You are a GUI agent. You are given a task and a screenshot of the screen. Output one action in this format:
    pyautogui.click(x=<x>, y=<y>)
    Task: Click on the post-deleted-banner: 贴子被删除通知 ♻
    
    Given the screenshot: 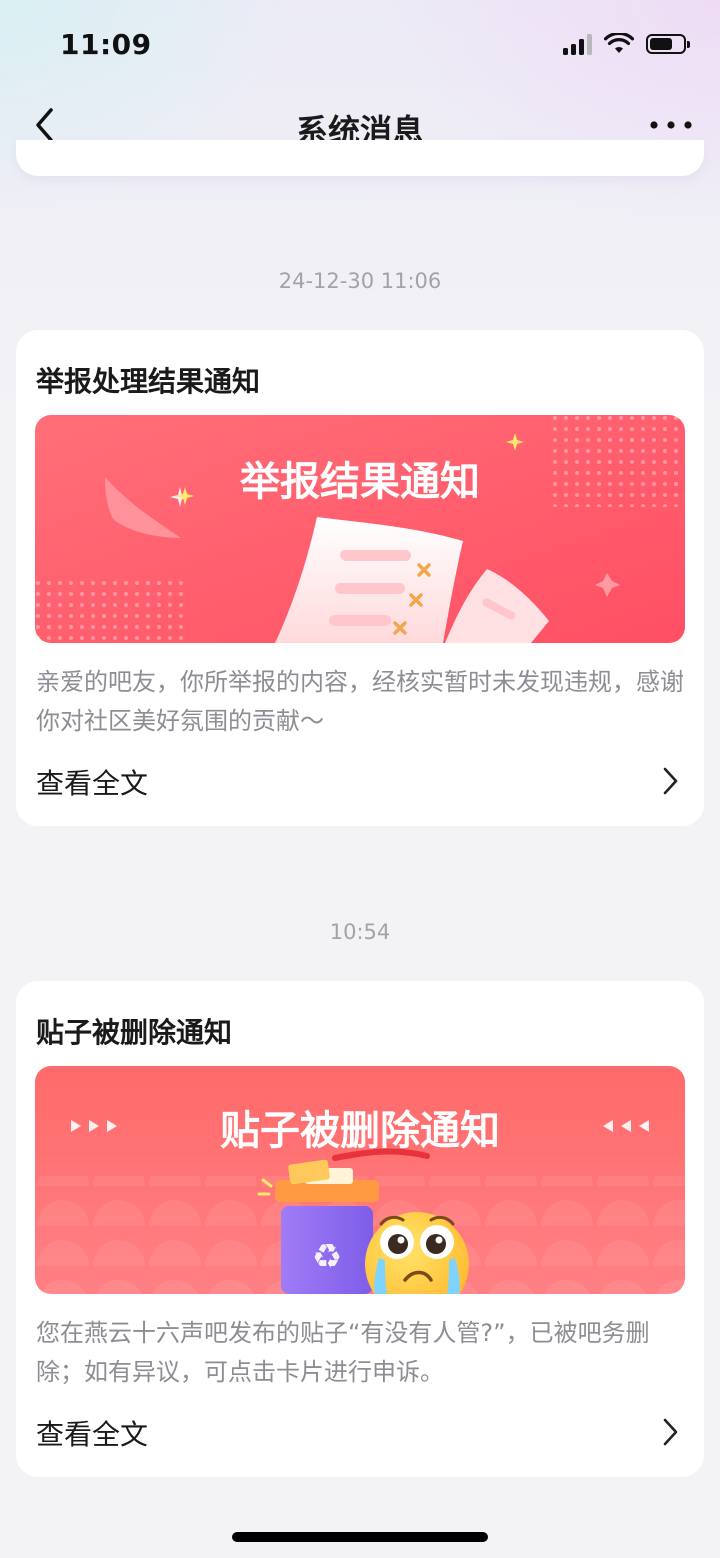 What is the action you would take?
    pyautogui.click(x=360, y=1180)
    